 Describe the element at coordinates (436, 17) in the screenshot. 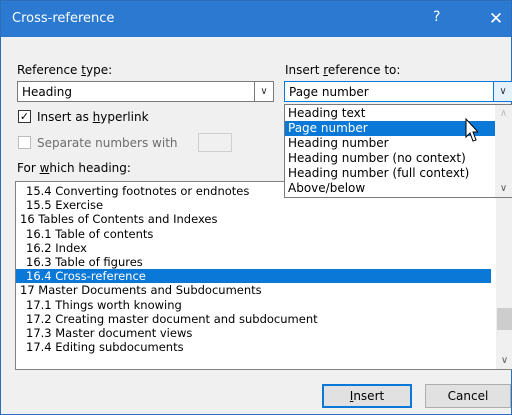

I see `help-button: ?` at that location.